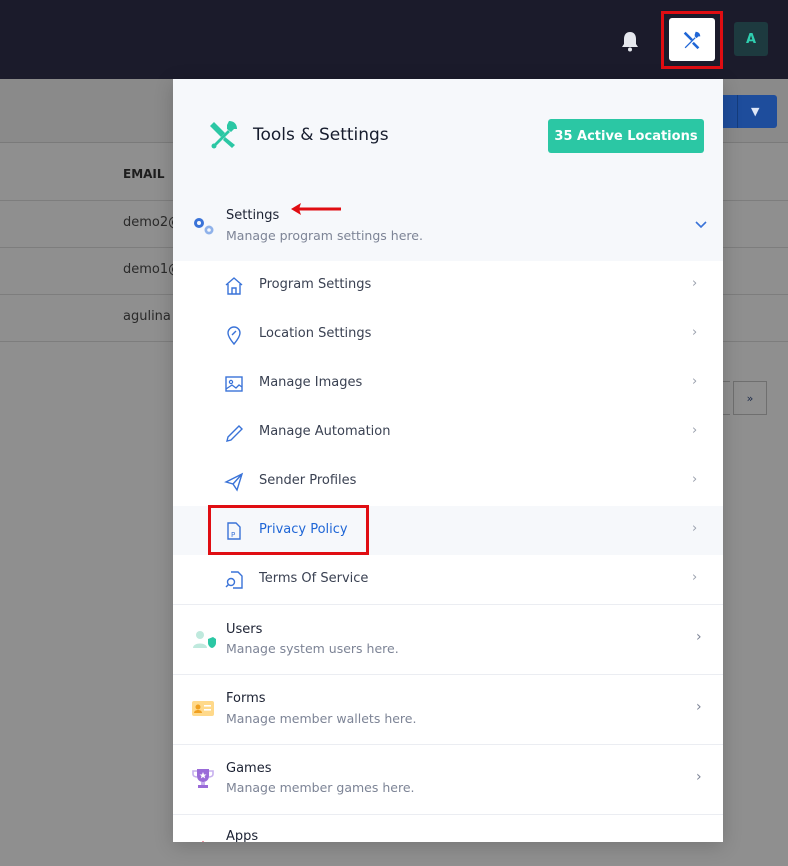  What do you see at coordinates (244, 629) in the screenshot?
I see `users-title: Users` at bounding box center [244, 629].